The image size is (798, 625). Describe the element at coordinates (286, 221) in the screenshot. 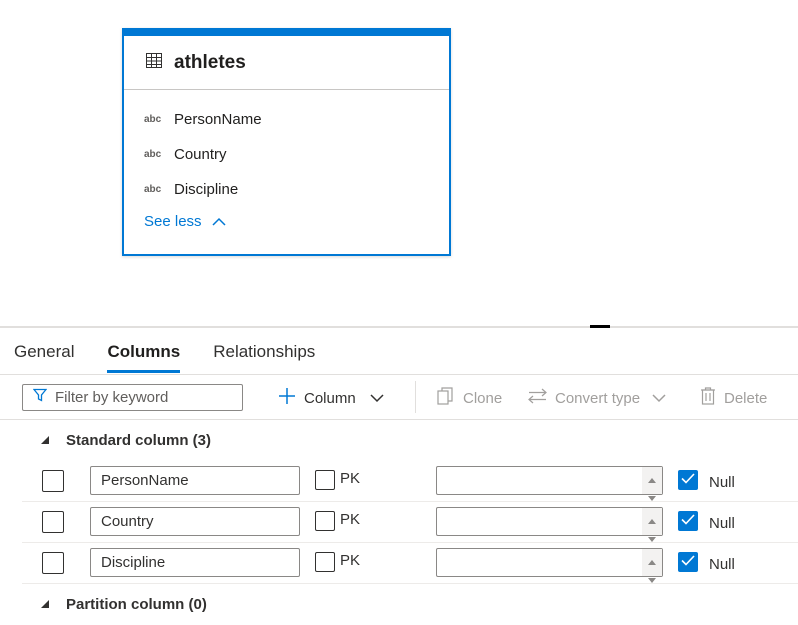

I see `see-less-link: See less` at that location.